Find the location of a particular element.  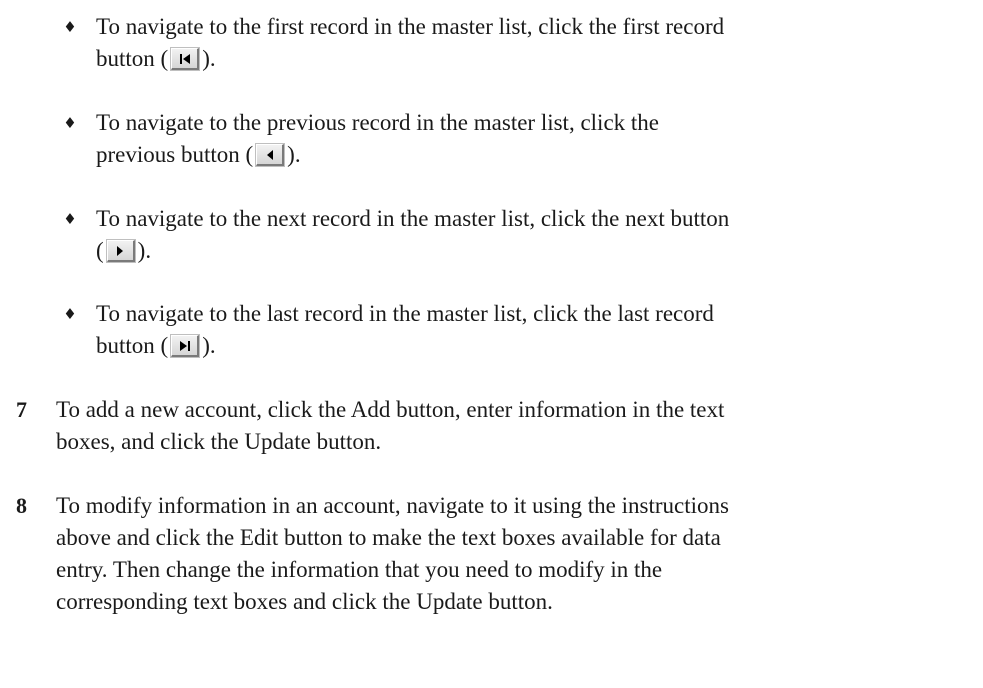

step-line: boxes, and click the Update button. is located at coordinates (219, 441).